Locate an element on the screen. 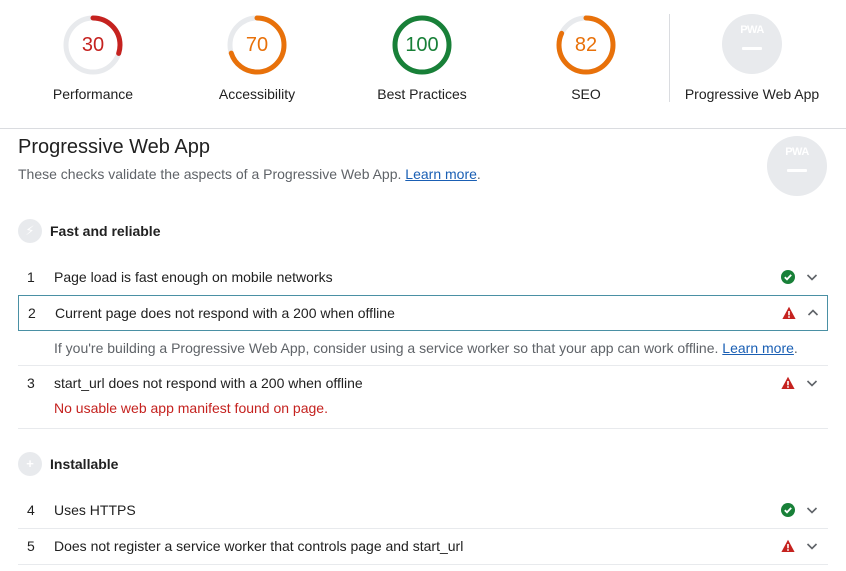 The width and height of the screenshot is (846, 571). audit-detail-period: . is located at coordinates (795, 348).